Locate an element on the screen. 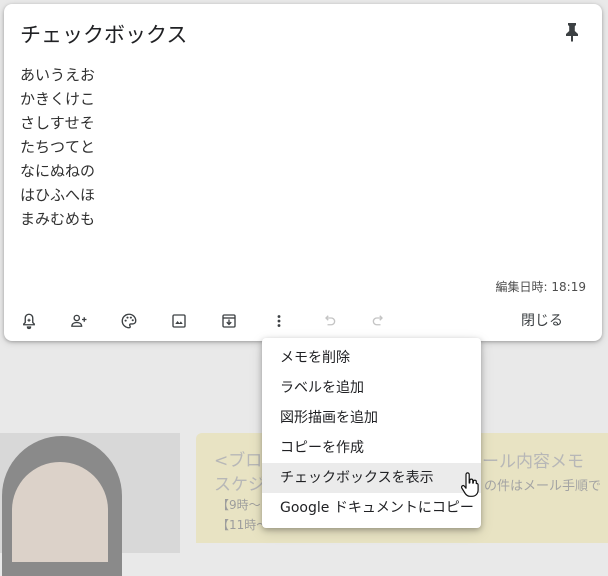  menu-item-delete-note: メモを削除 is located at coordinates (371, 358).